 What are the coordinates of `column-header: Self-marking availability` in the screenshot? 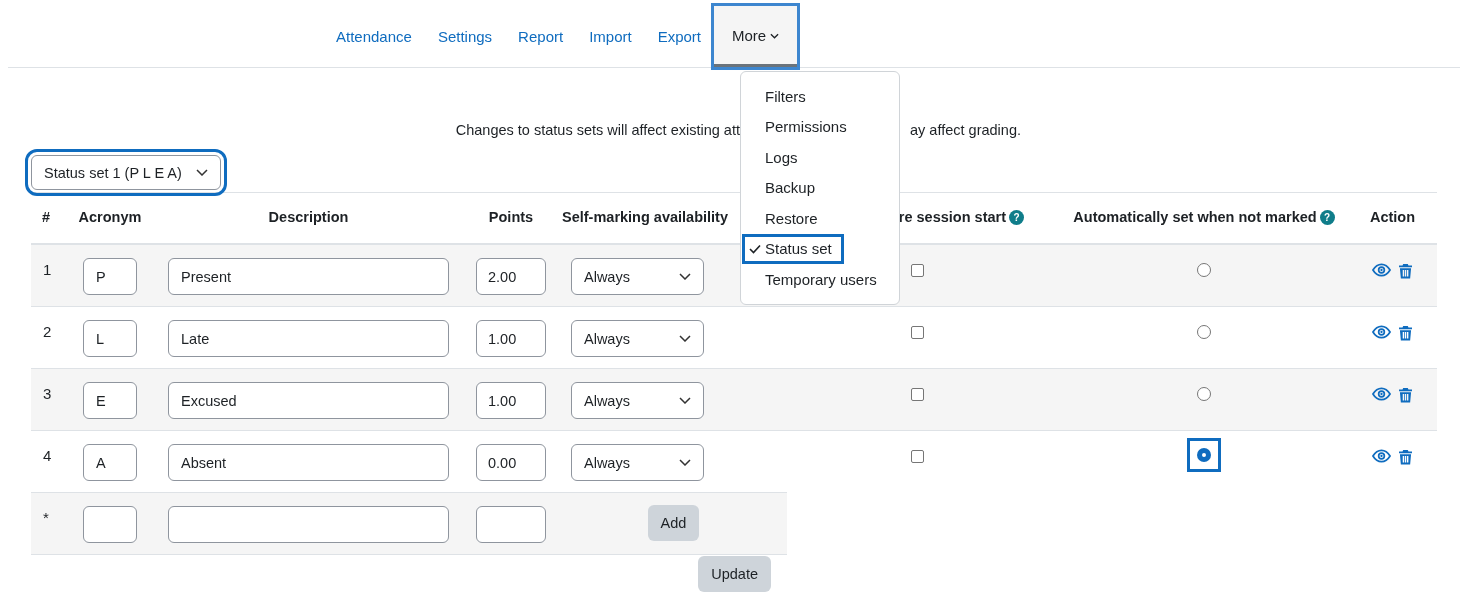 It's located at (645, 217).